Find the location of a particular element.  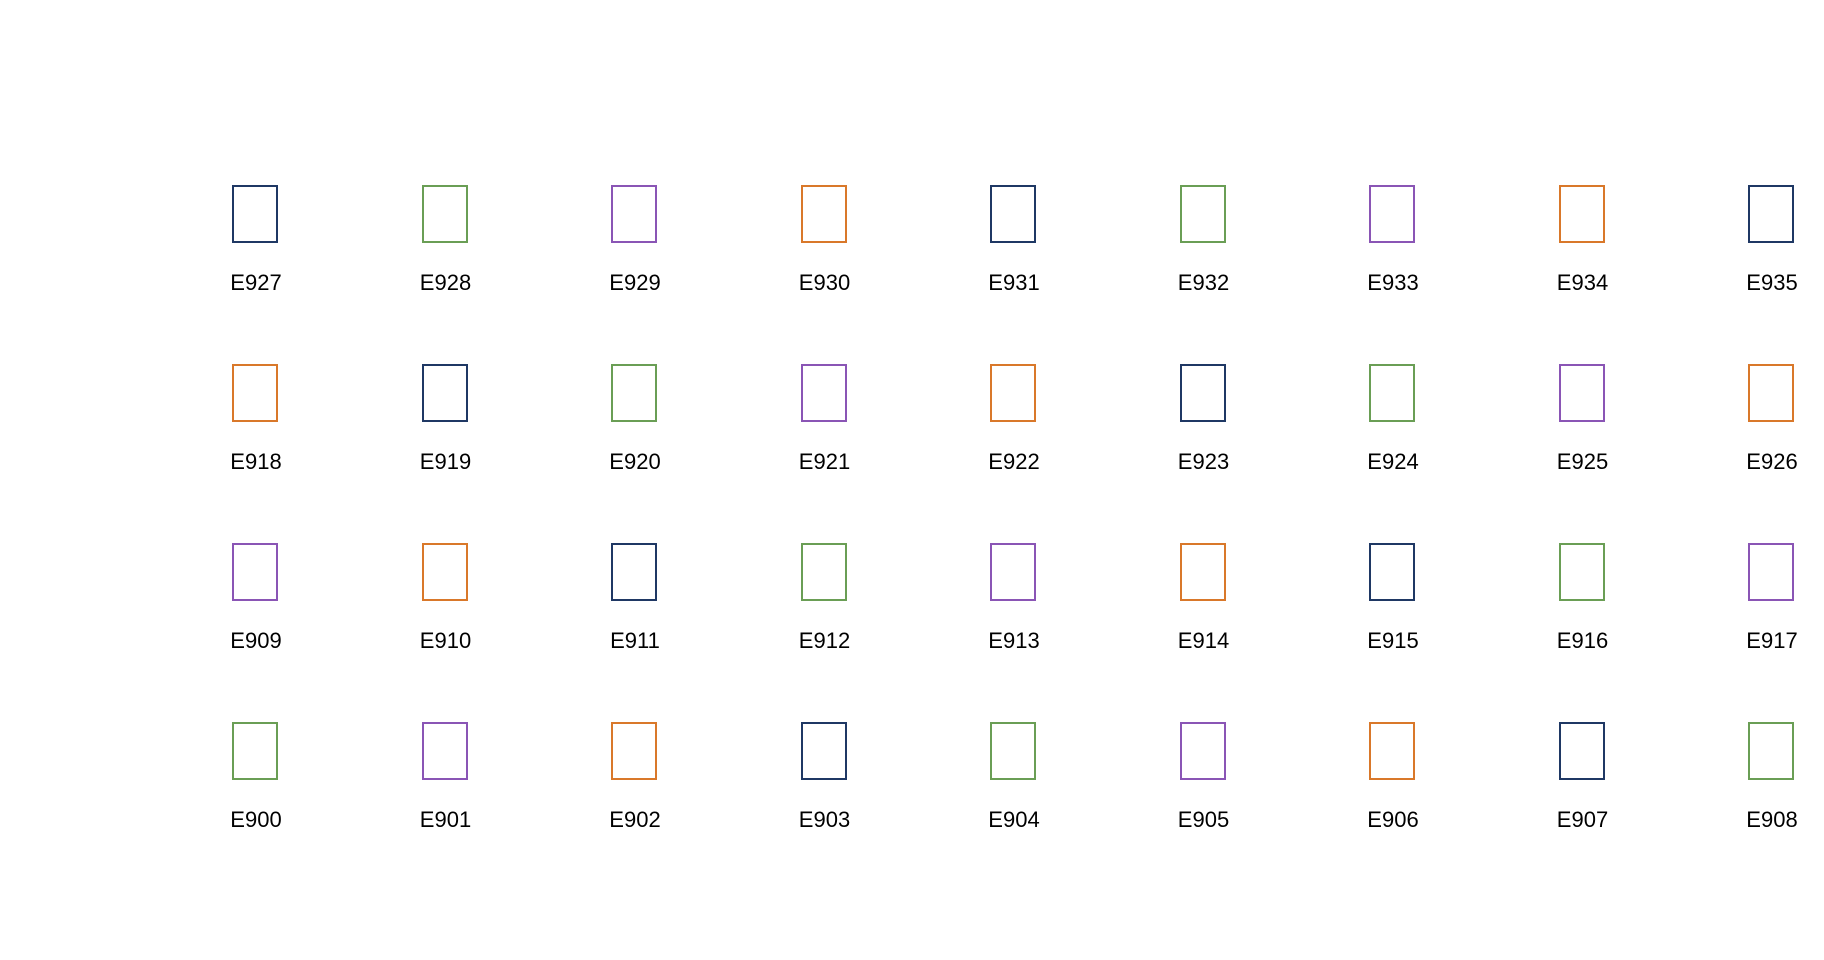

element-cell: E912 is located at coordinates (825, 600).